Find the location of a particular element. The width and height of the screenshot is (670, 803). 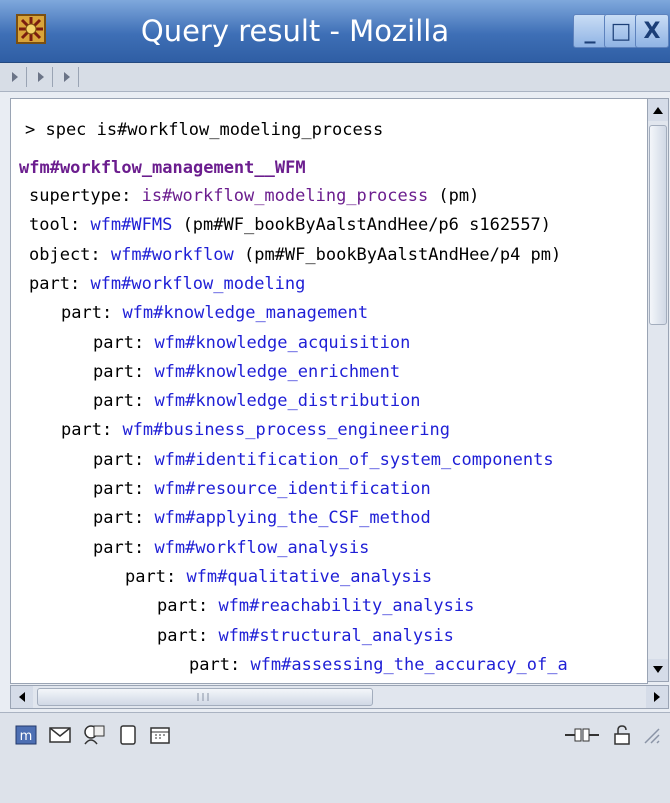

mail-icon is located at coordinates (60, 735).